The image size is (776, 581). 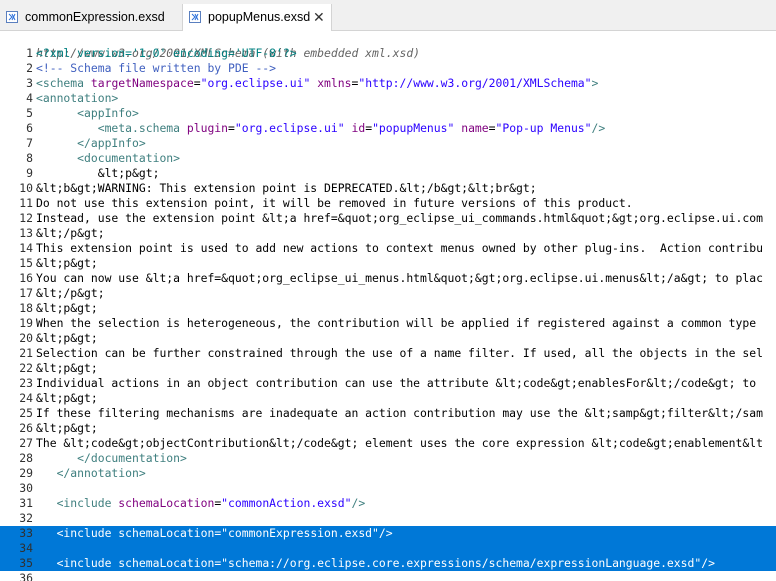 I want to click on code-line: 18 &lt;p&gt;, so click(x=388, y=308).